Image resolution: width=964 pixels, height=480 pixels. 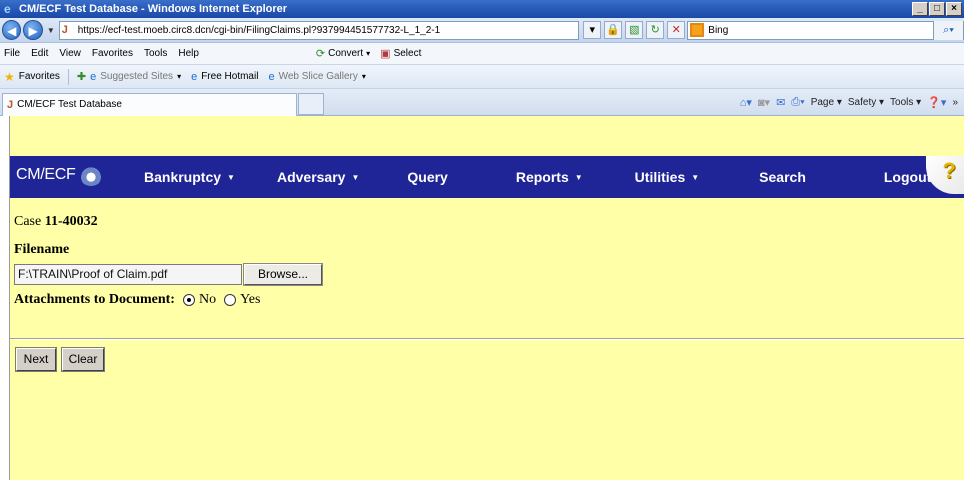 I want to click on case-prefix: Case, so click(x=29, y=221).